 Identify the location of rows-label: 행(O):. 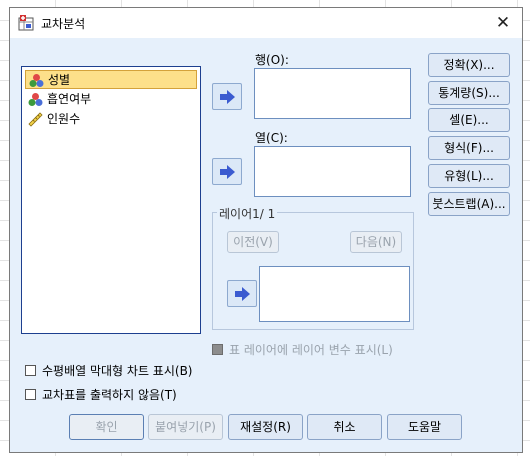
(272, 60).